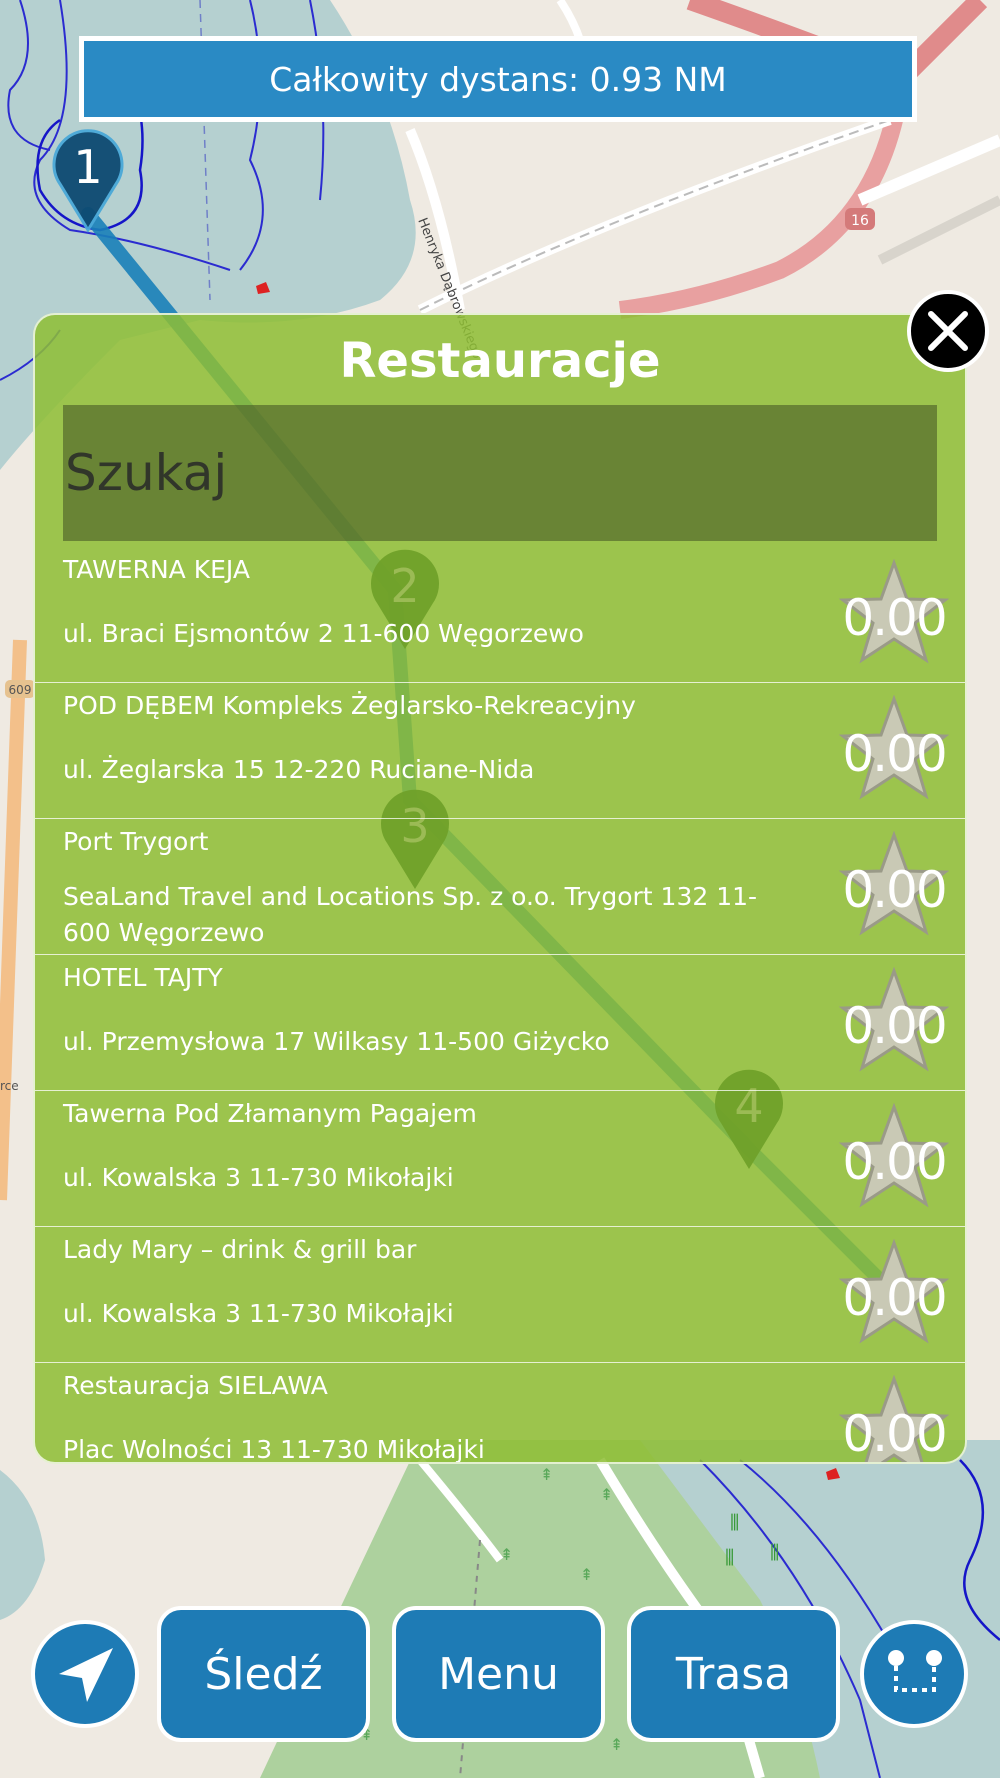  I want to click on left-map-fragment-label: rce, so click(9, 1086).